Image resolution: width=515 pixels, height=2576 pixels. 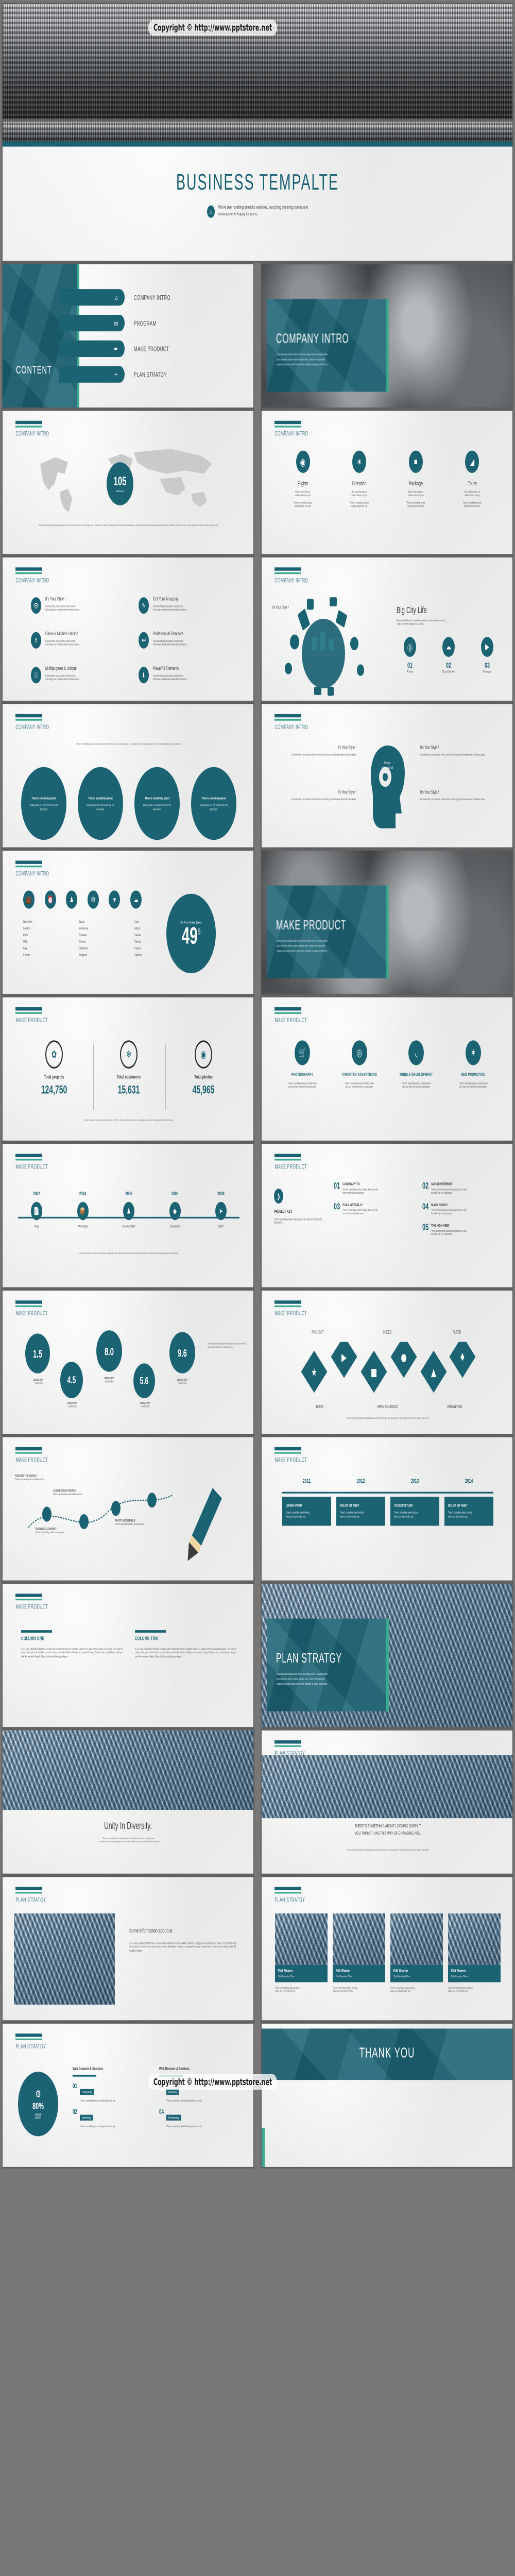 What do you see at coordinates (145, 1403) in the screenshot?
I see `bubble-label: LOREM IPSY` at bounding box center [145, 1403].